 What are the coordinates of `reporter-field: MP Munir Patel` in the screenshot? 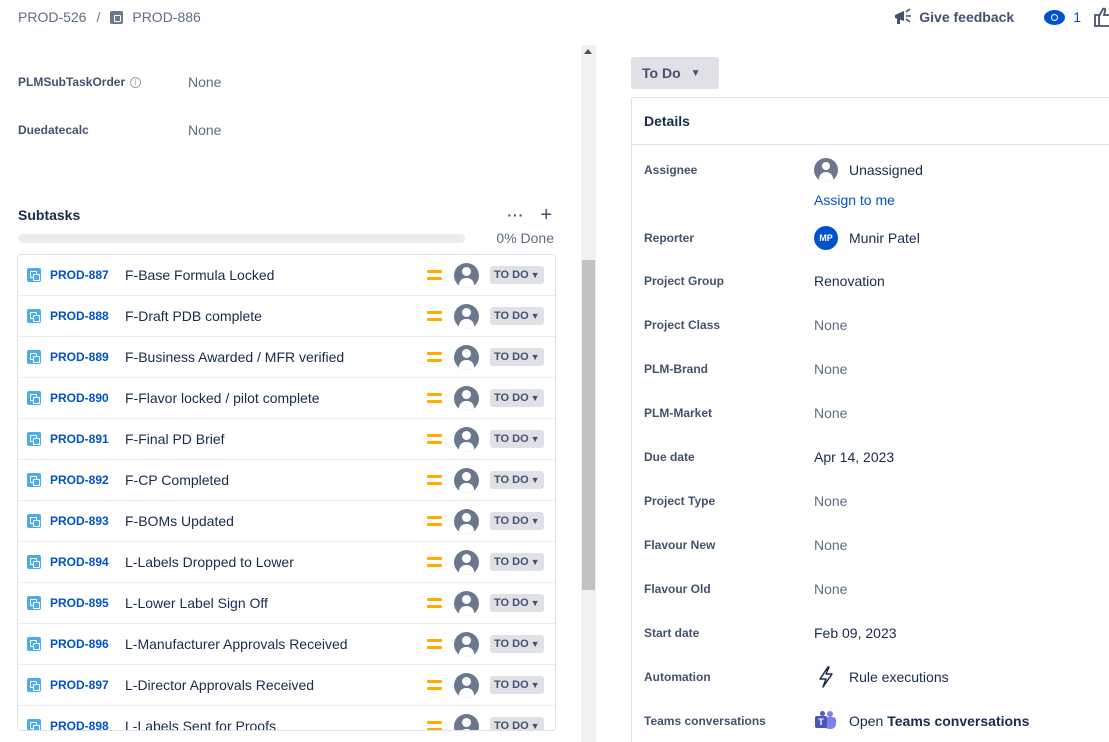 It's located at (867, 238).